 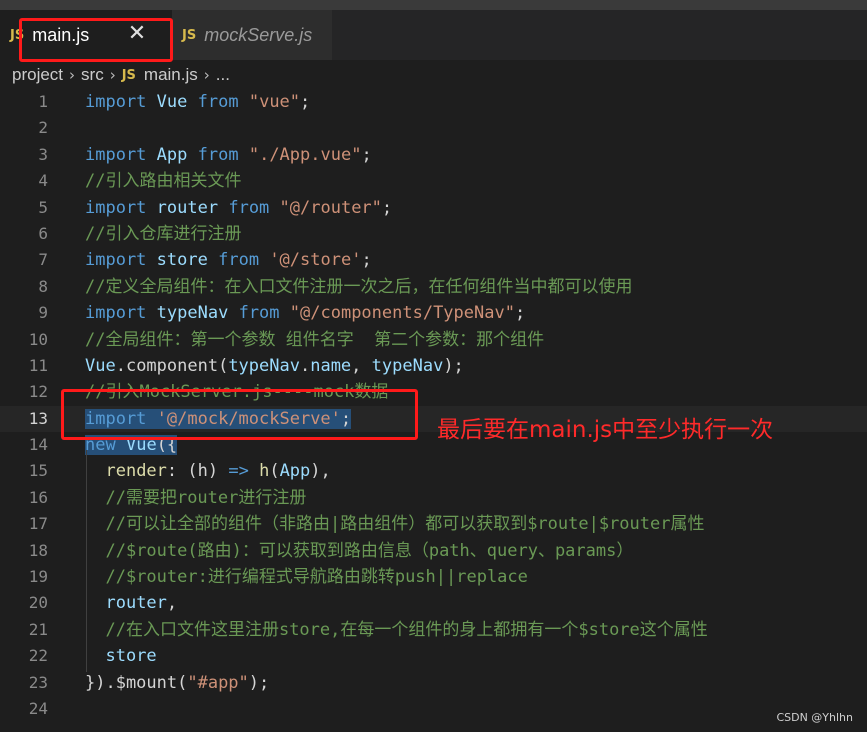 I want to click on line-number: 12, so click(x=38, y=392).